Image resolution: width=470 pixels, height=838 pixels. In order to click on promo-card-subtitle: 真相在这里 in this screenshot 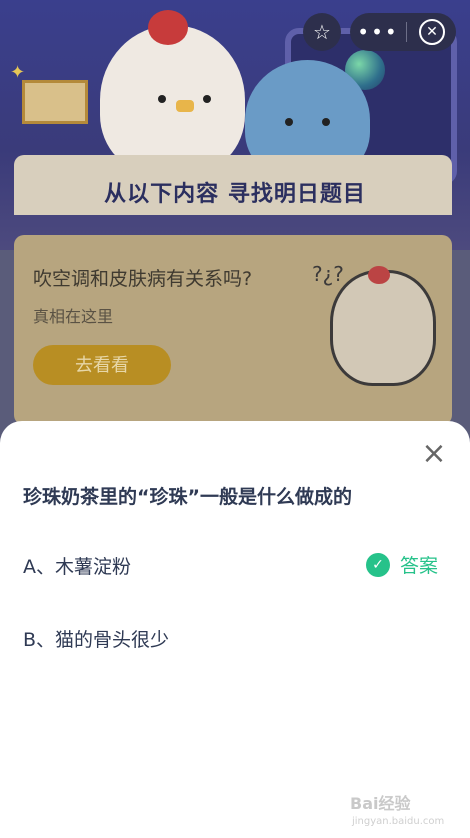, I will do `click(73, 316)`.